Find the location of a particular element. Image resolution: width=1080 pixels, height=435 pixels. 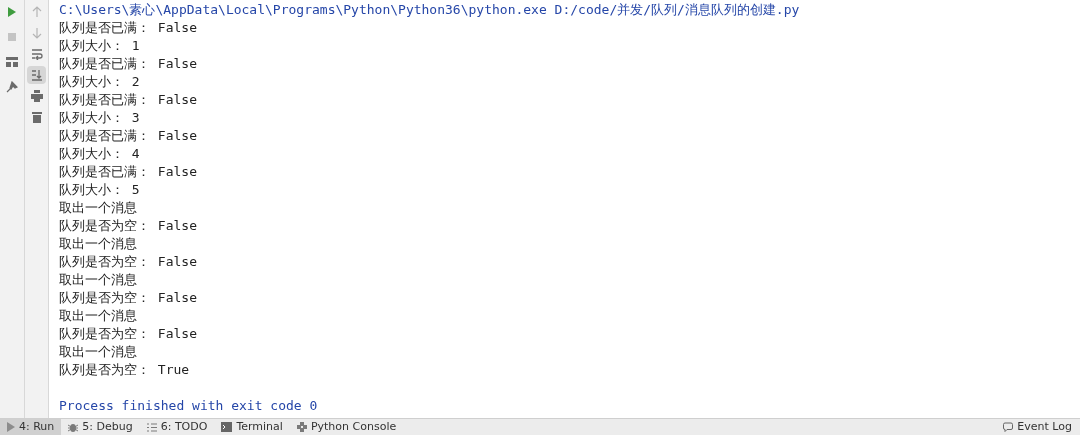

console-output-line: 队列大小： 4 is located at coordinates (99, 154).